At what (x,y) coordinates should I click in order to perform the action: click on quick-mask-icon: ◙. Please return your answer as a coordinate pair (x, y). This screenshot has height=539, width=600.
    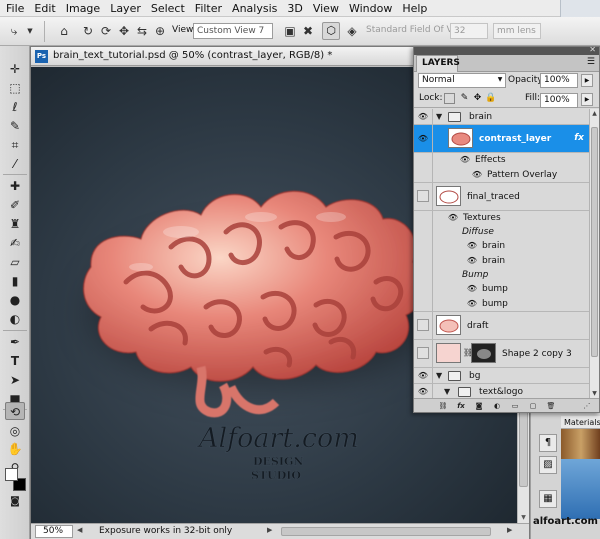
    Looking at the image, I should click on (15, 502).